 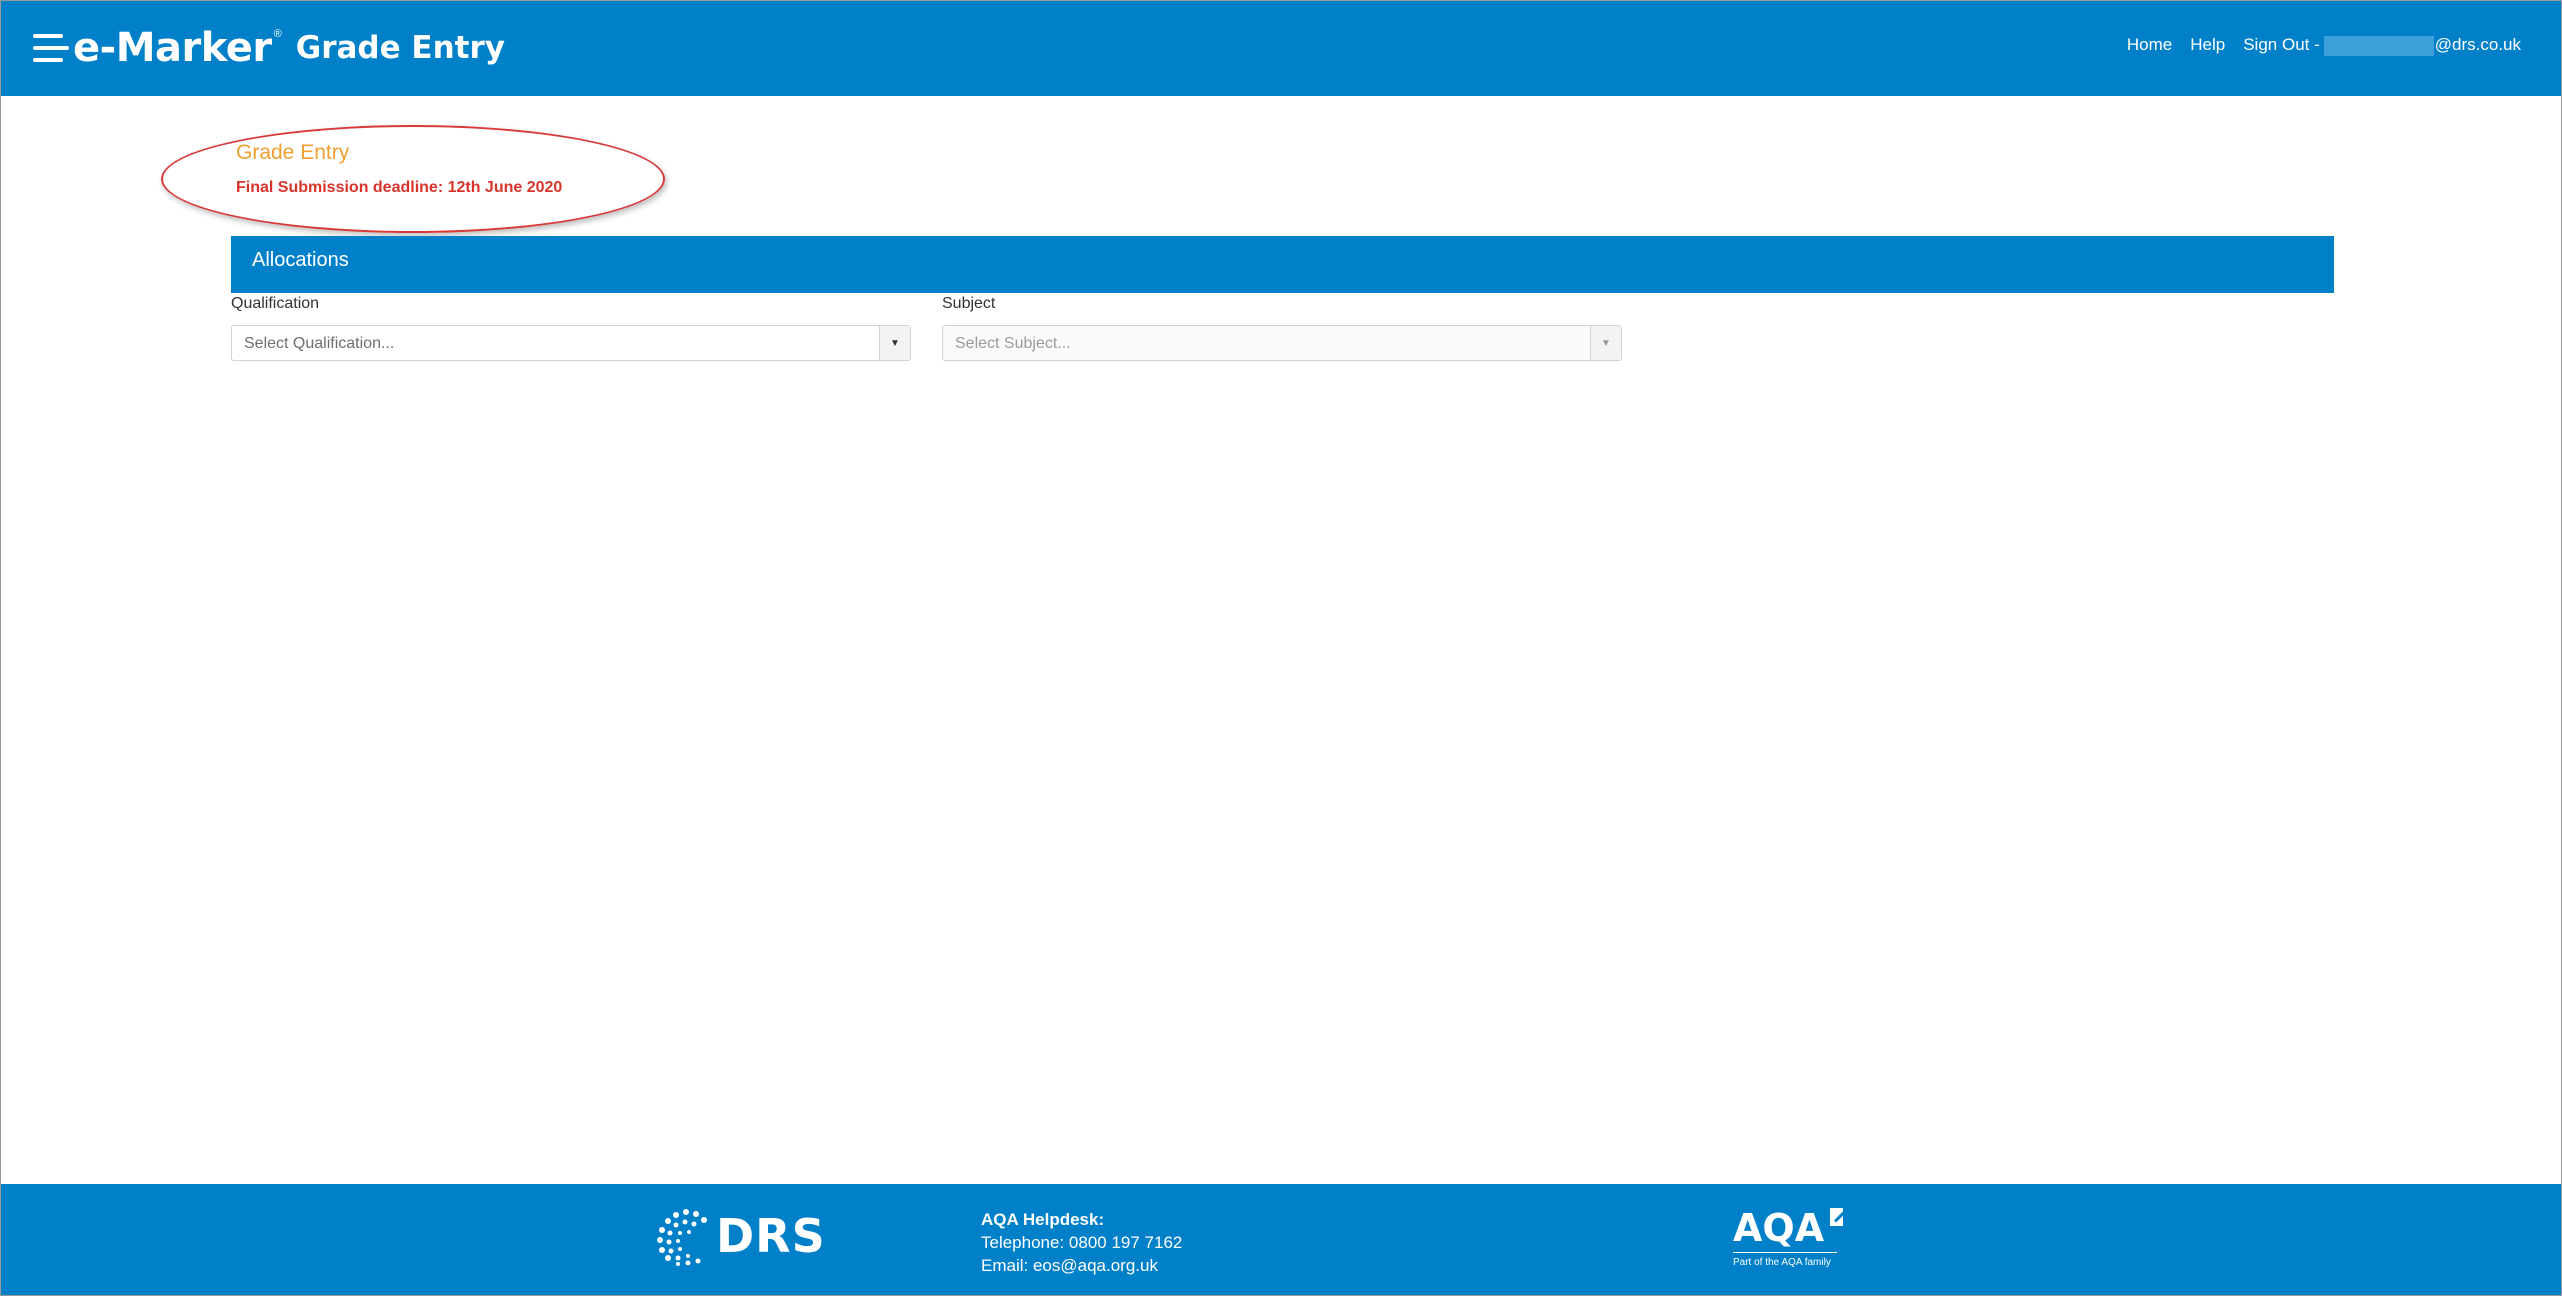 What do you see at coordinates (1282, 264) in the screenshot?
I see `allocations-panel-header: Allocations` at bounding box center [1282, 264].